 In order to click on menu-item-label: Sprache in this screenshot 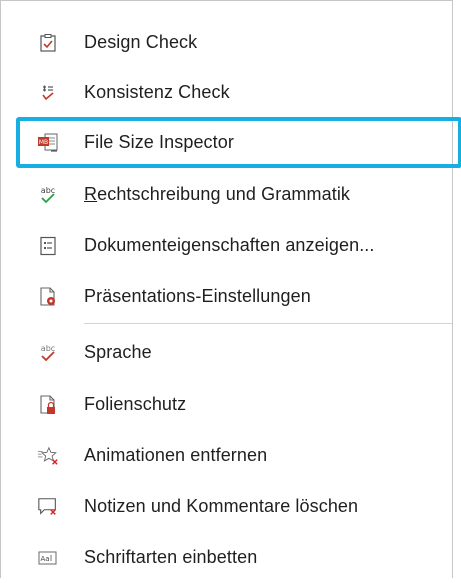, I will do `click(118, 352)`.